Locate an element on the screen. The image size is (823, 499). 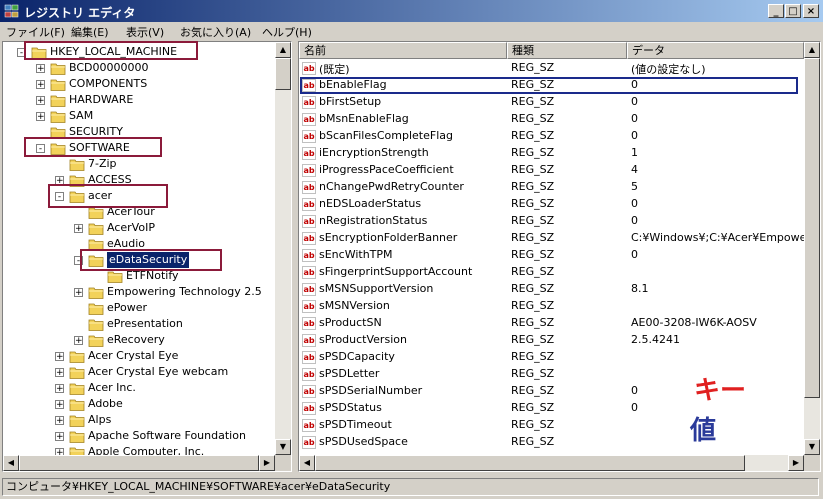
tree-node-label: Acer Crystal Eye is located at coordinates (133, 356).